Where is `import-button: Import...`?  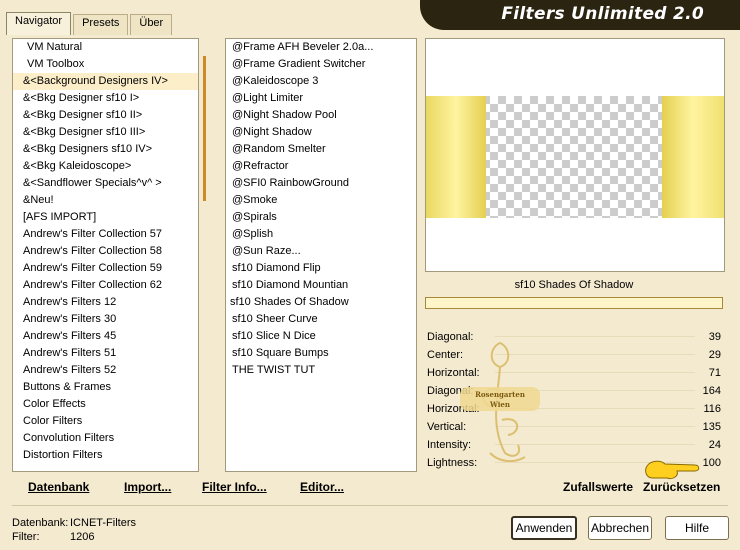
import-button: Import... is located at coordinates (147, 487).